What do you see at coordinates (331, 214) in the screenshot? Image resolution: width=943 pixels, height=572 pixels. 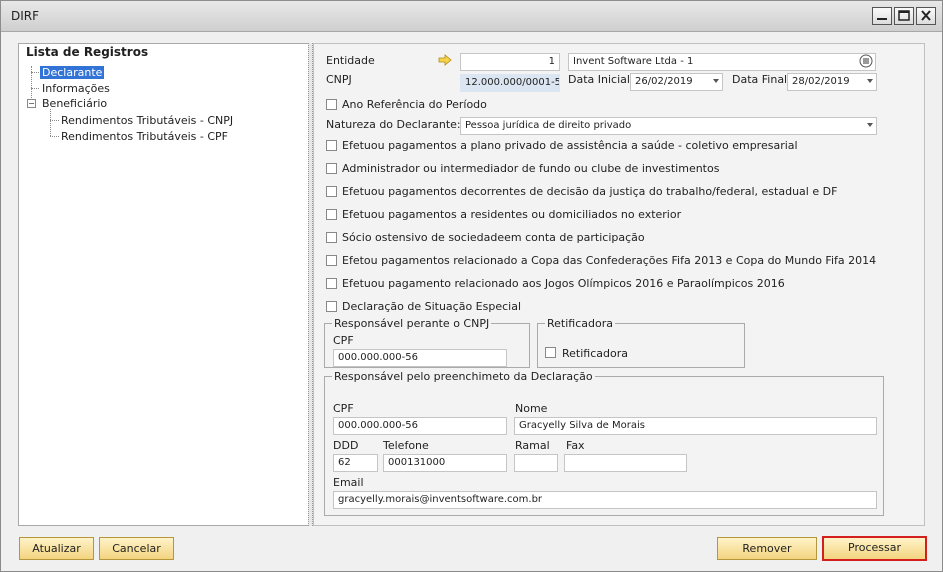 I see `checkbox-exterior` at bounding box center [331, 214].